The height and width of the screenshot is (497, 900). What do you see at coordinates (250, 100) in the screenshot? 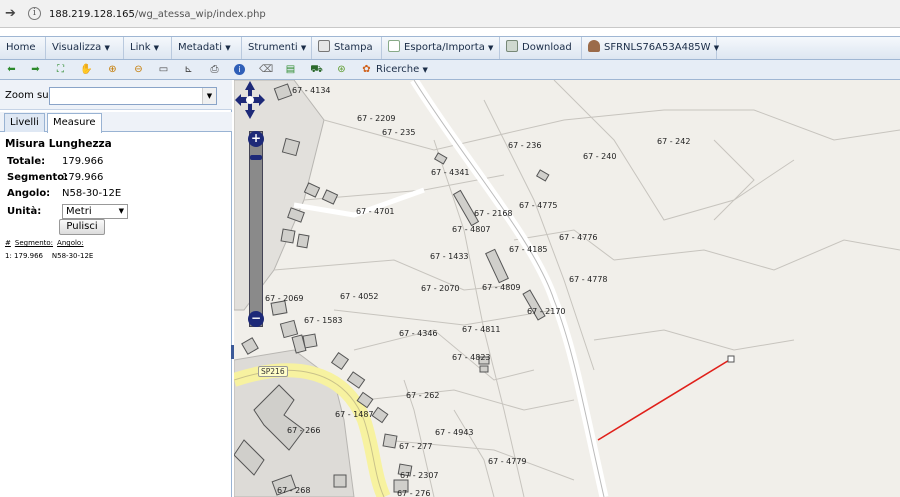
I see `pan-control-icon` at bounding box center [250, 100].